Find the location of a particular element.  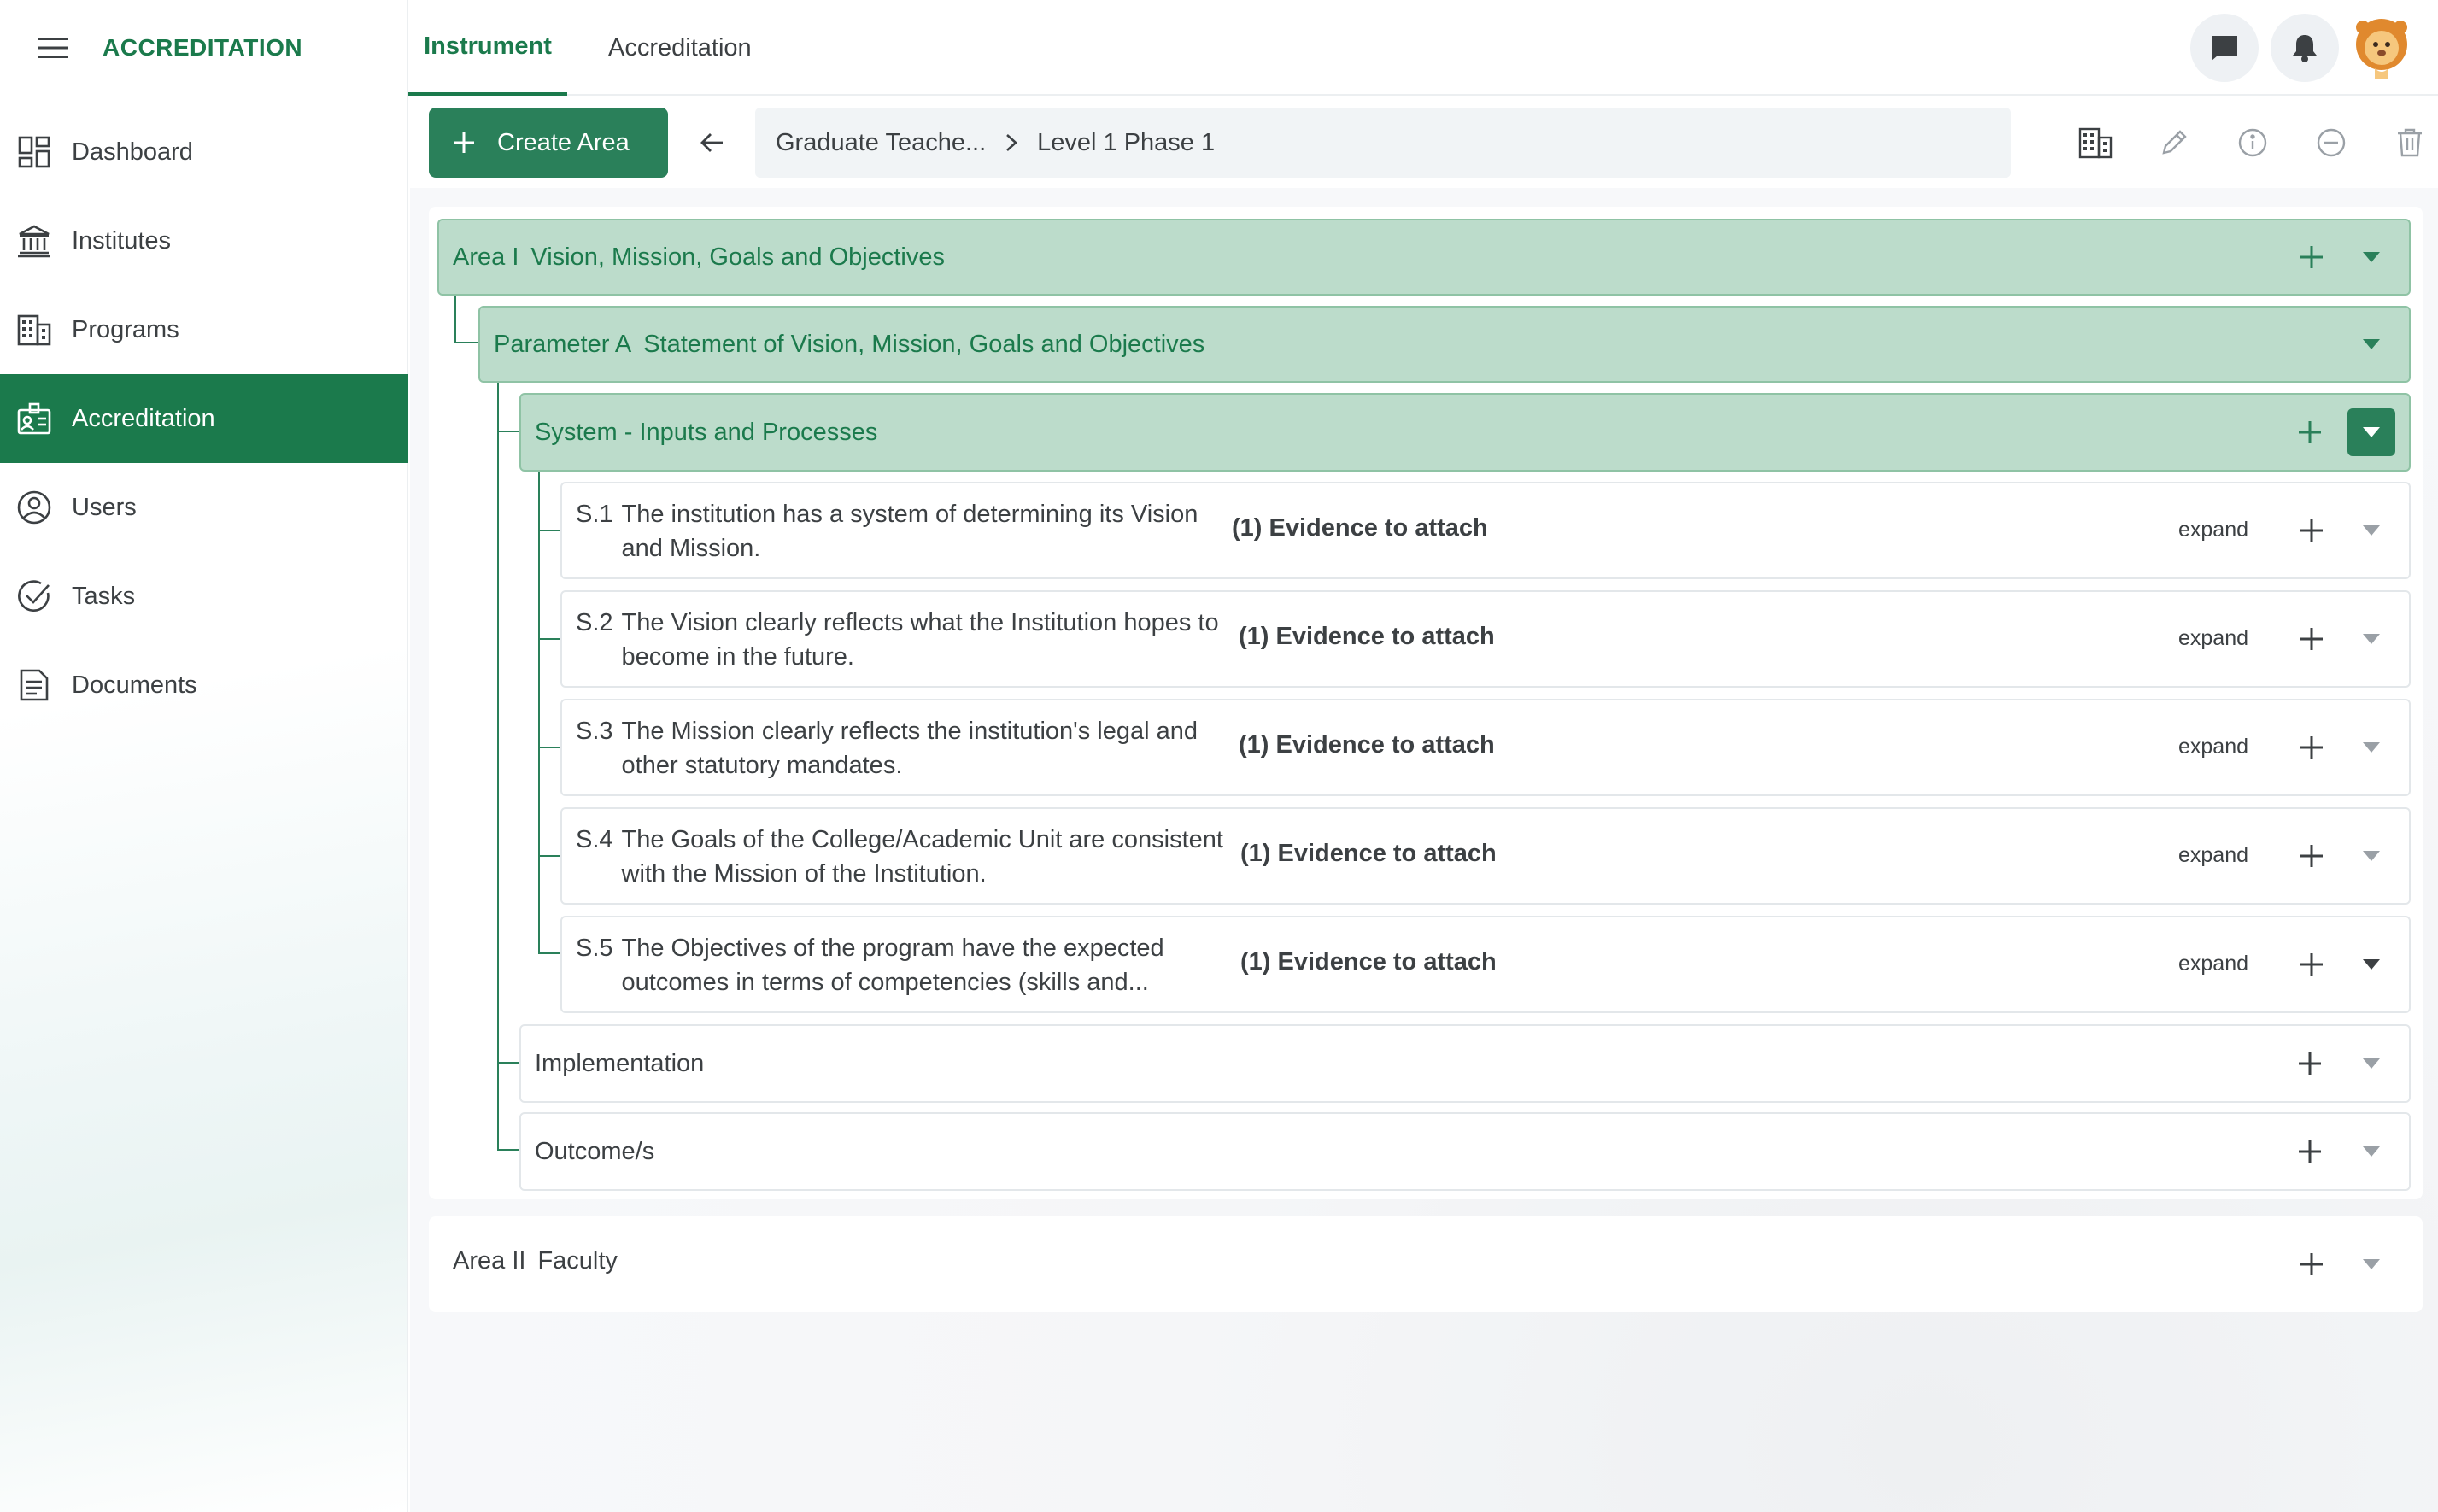

system-row: System - Inputs and Processes is located at coordinates (1465, 432).